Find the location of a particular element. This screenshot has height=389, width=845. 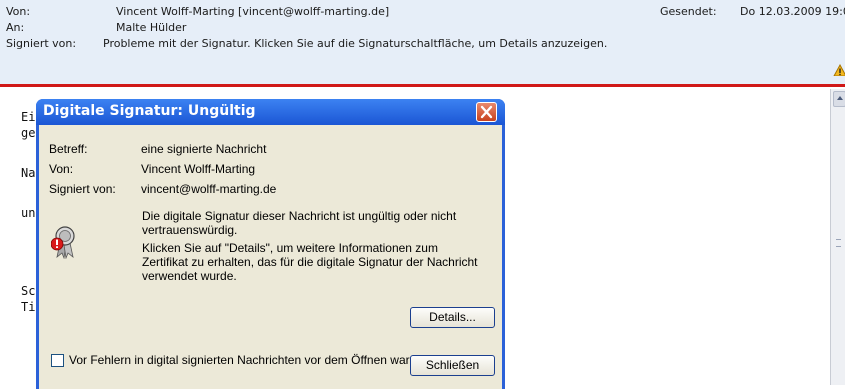

message-line: vertrauenswürdig. is located at coordinates (190, 230).